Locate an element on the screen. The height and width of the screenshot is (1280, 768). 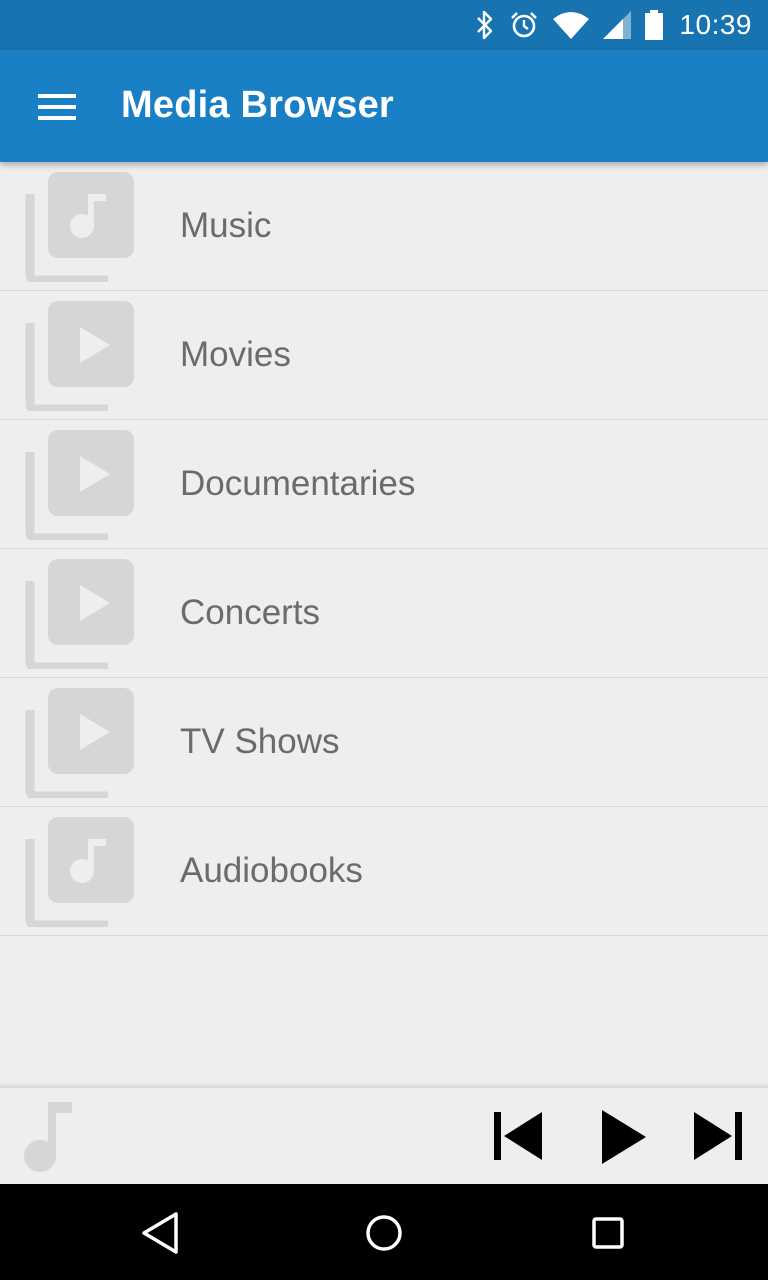
skip-previous-button is located at coordinates (518, 1136).